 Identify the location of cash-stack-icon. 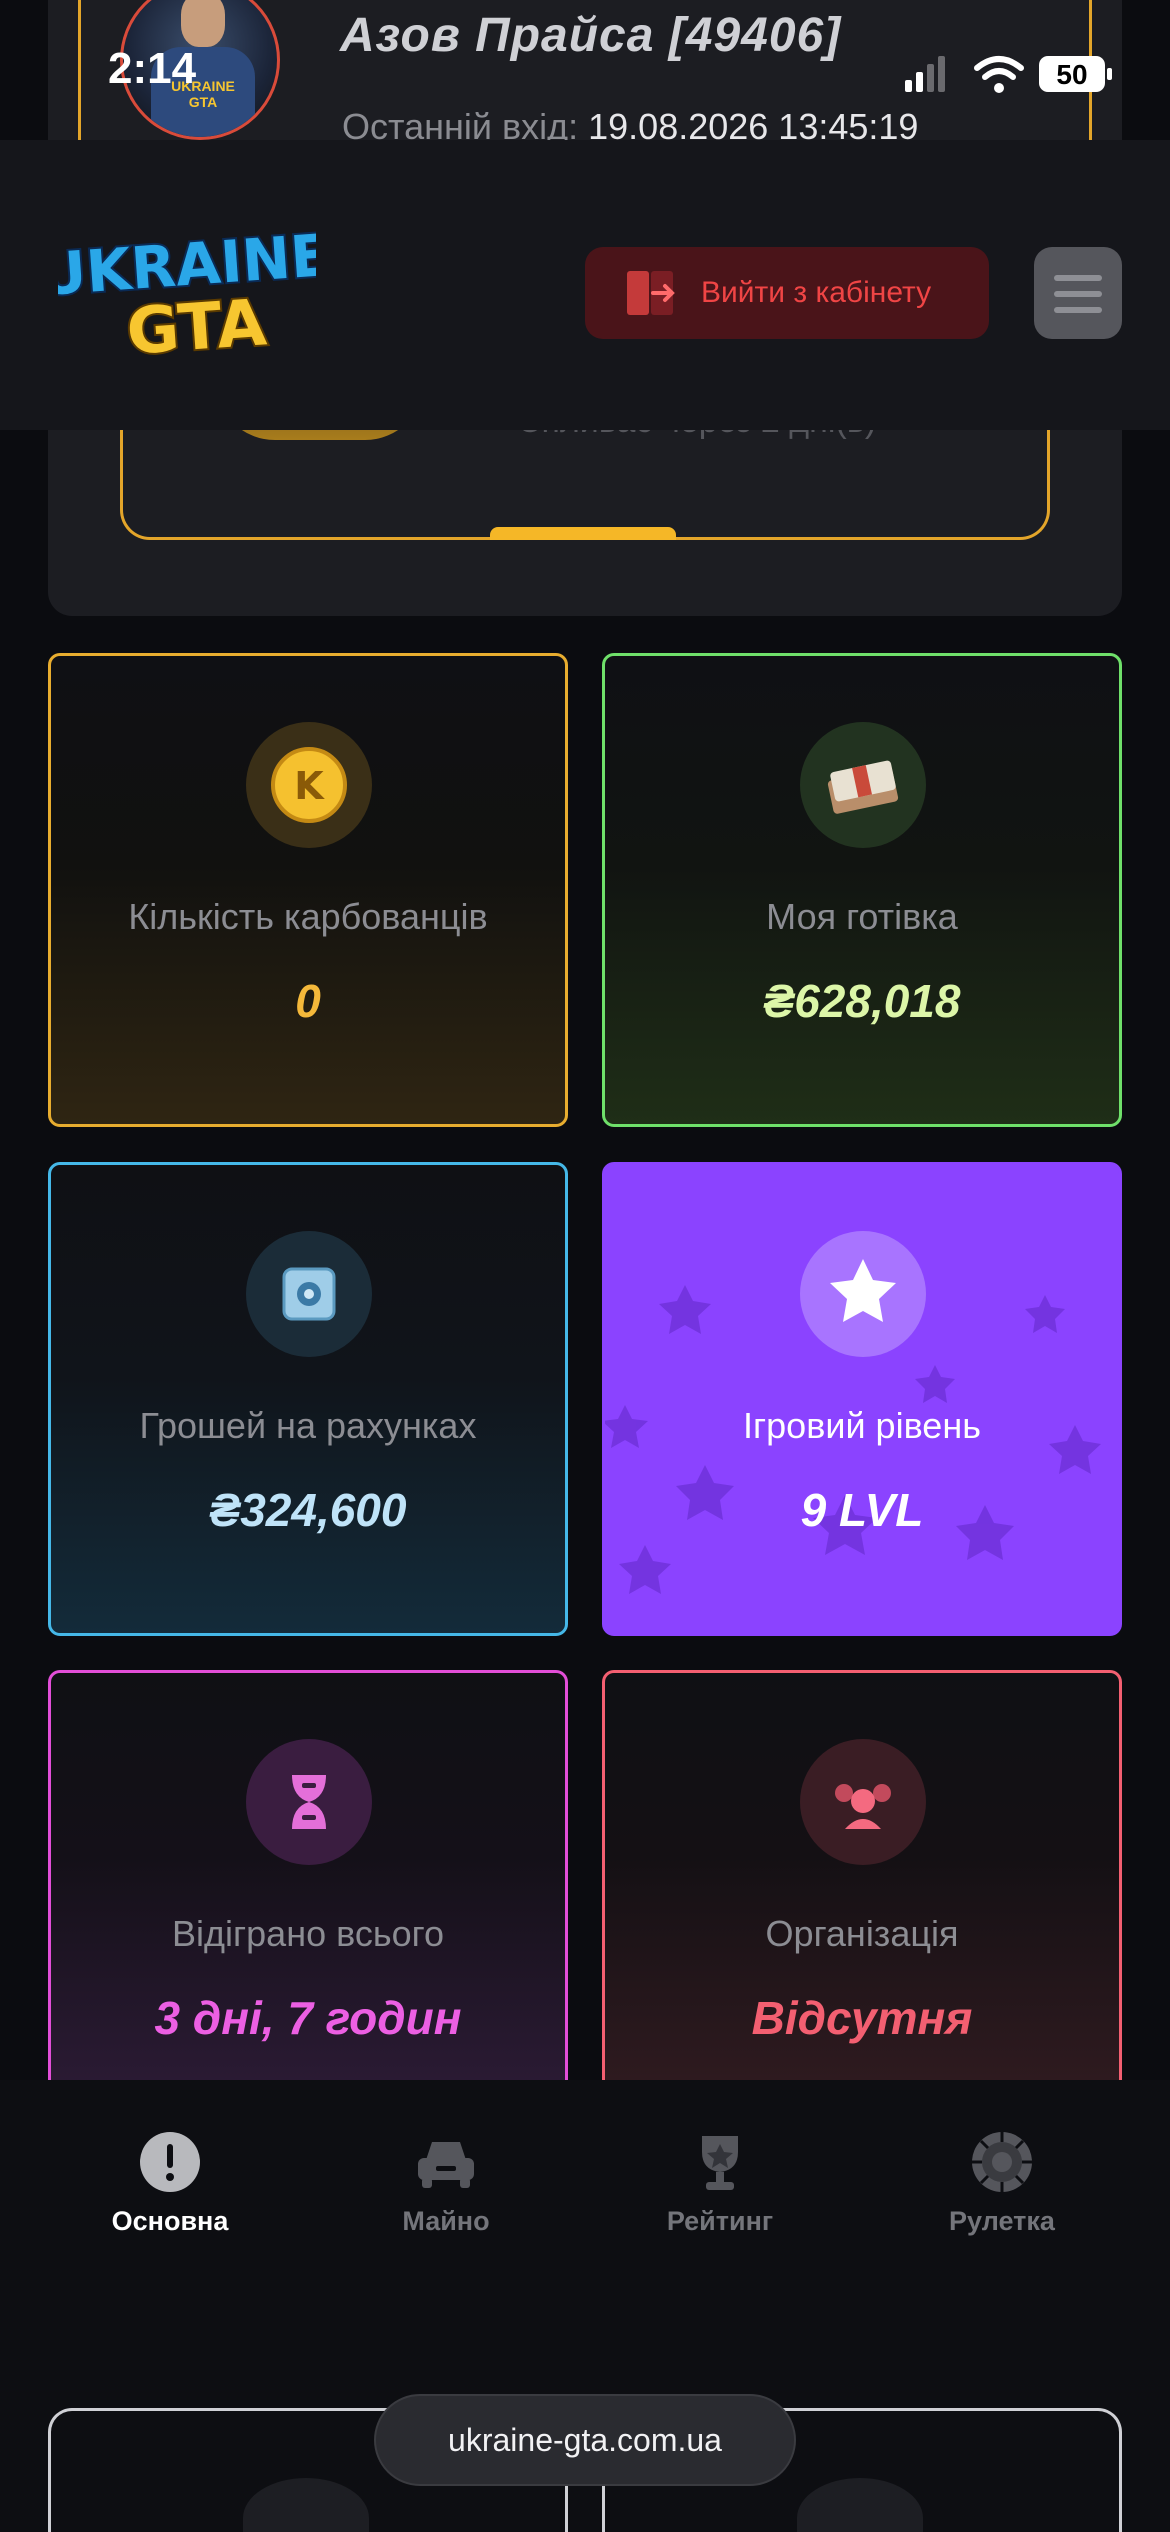
(863, 785).